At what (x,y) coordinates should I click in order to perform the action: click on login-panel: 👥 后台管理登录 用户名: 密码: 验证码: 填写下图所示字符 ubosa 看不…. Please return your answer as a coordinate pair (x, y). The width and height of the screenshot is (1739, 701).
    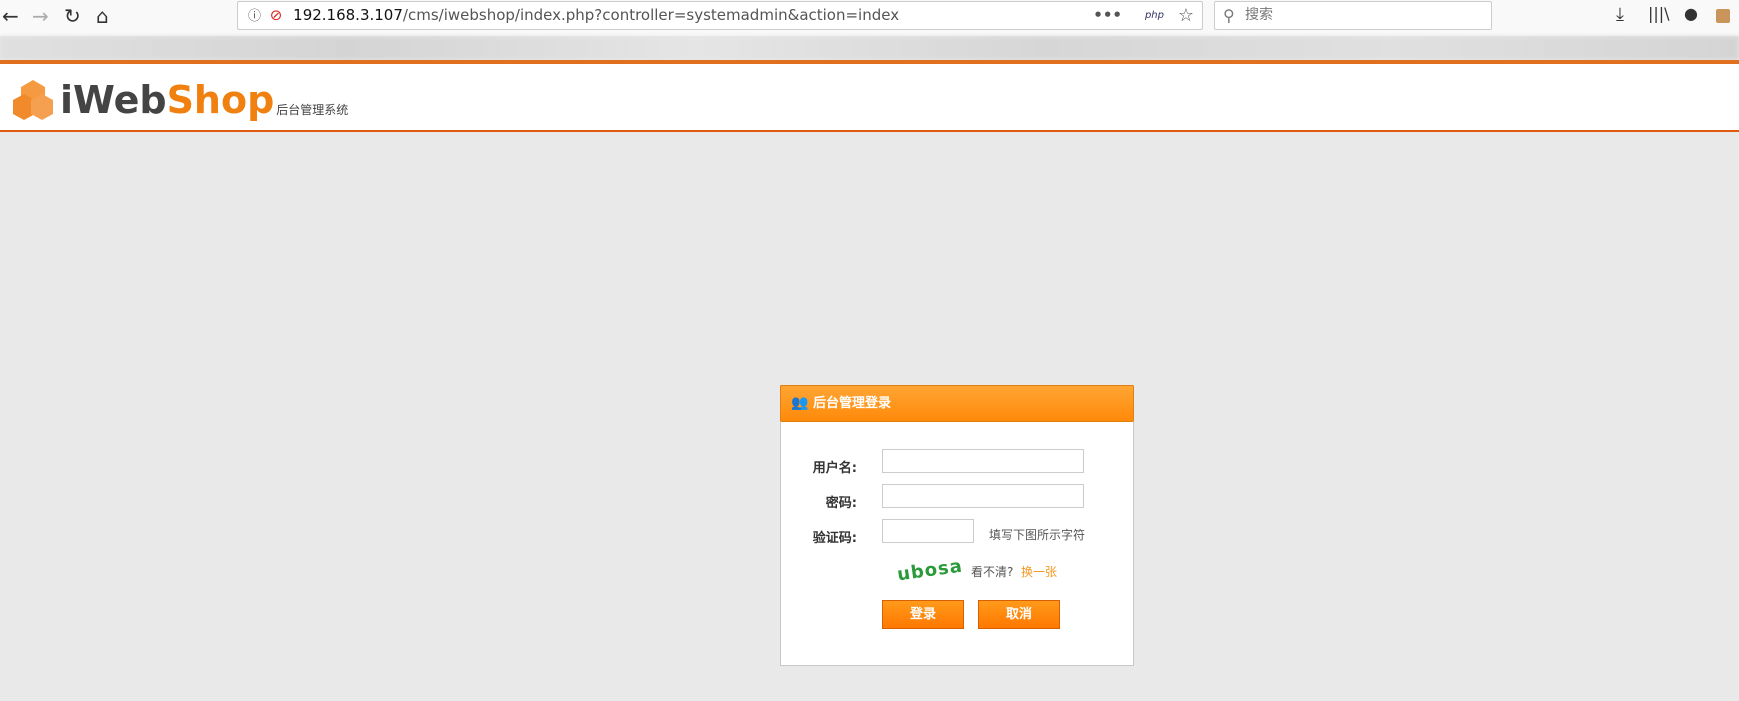
    Looking at the image, I should click on (957, 525).